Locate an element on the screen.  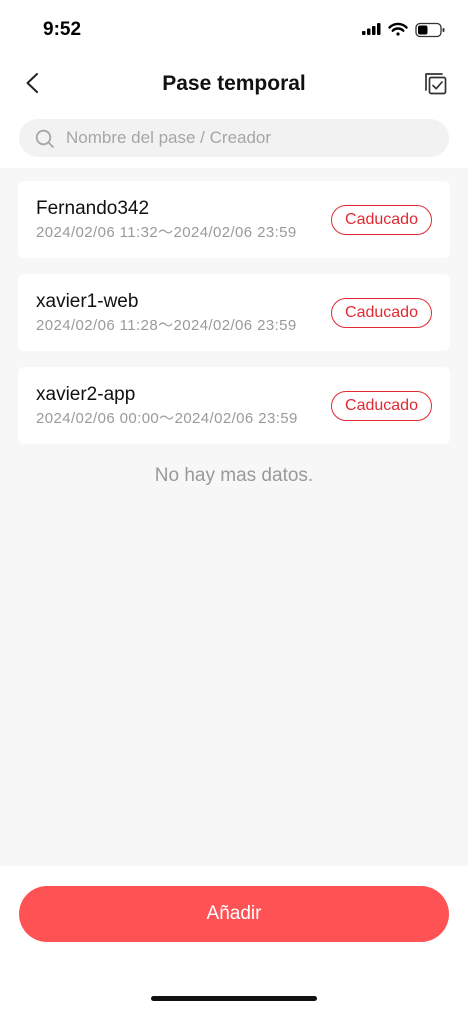
chevron-left-icon is located at coordinates (32, 83).